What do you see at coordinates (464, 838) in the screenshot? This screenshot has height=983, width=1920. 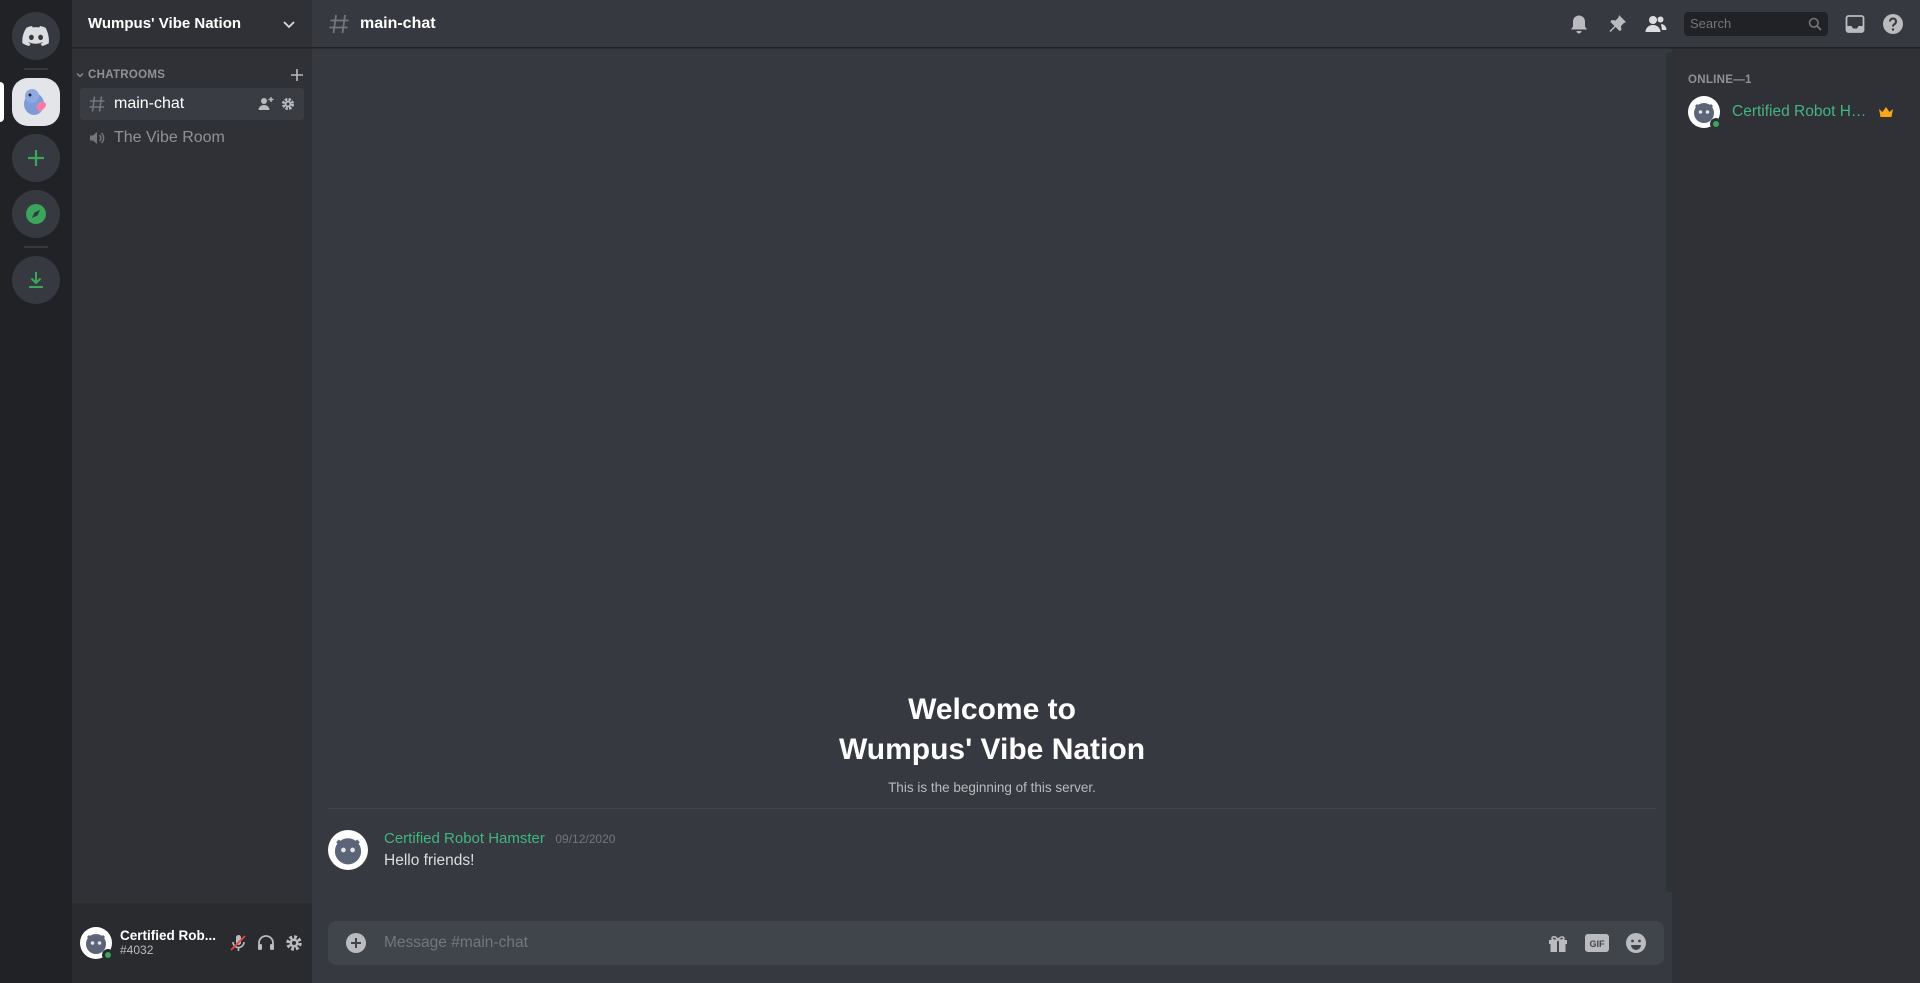 I see `message-author: Certified Robot Hamster` at bounding box center [464, 838].